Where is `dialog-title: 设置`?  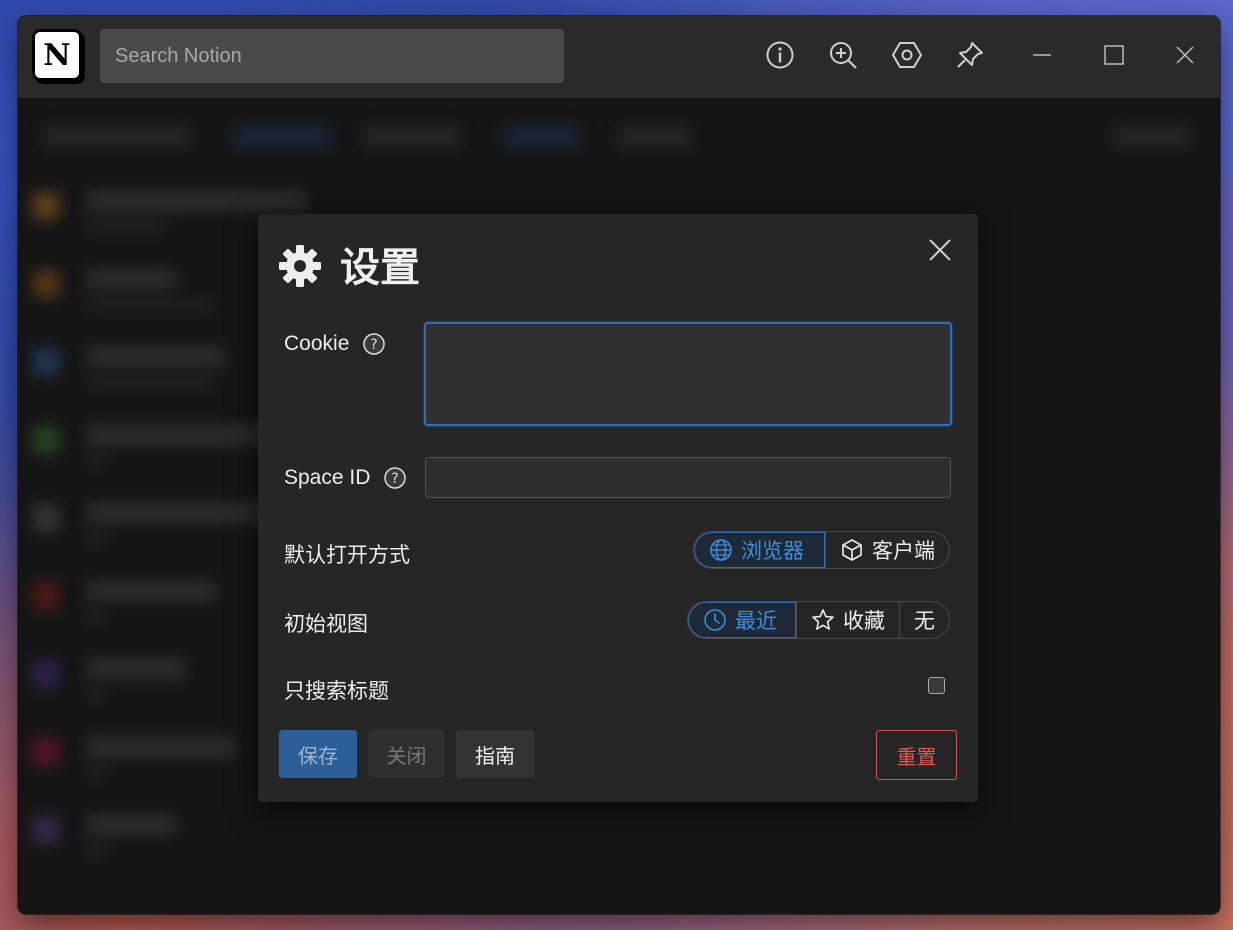
dialog-title: 设置 is located at coordinates (380, 268).